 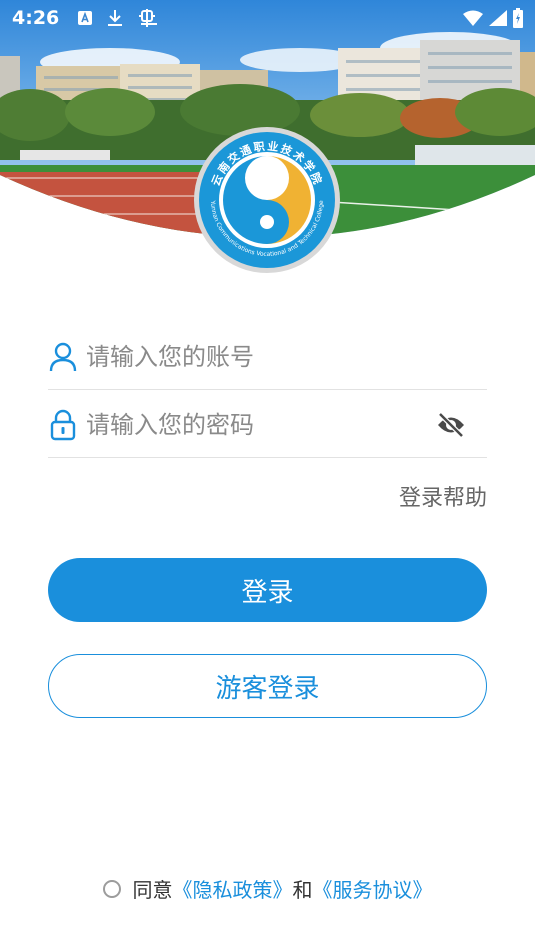 What do you see at coordinates (286, 356) in the screenshot?
I see `account-input` at bounding box center [286, 356].